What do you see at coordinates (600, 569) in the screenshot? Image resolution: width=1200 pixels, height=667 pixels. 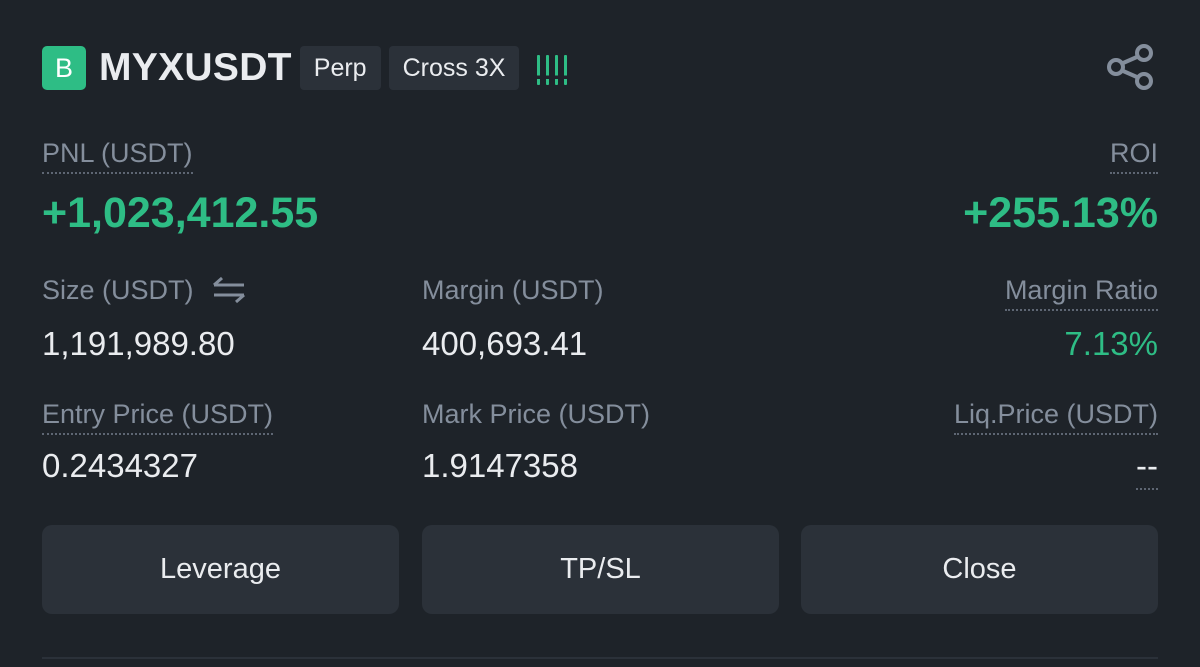 I see `tpsl-button: TP/SL` at bounding box center [600, 569].